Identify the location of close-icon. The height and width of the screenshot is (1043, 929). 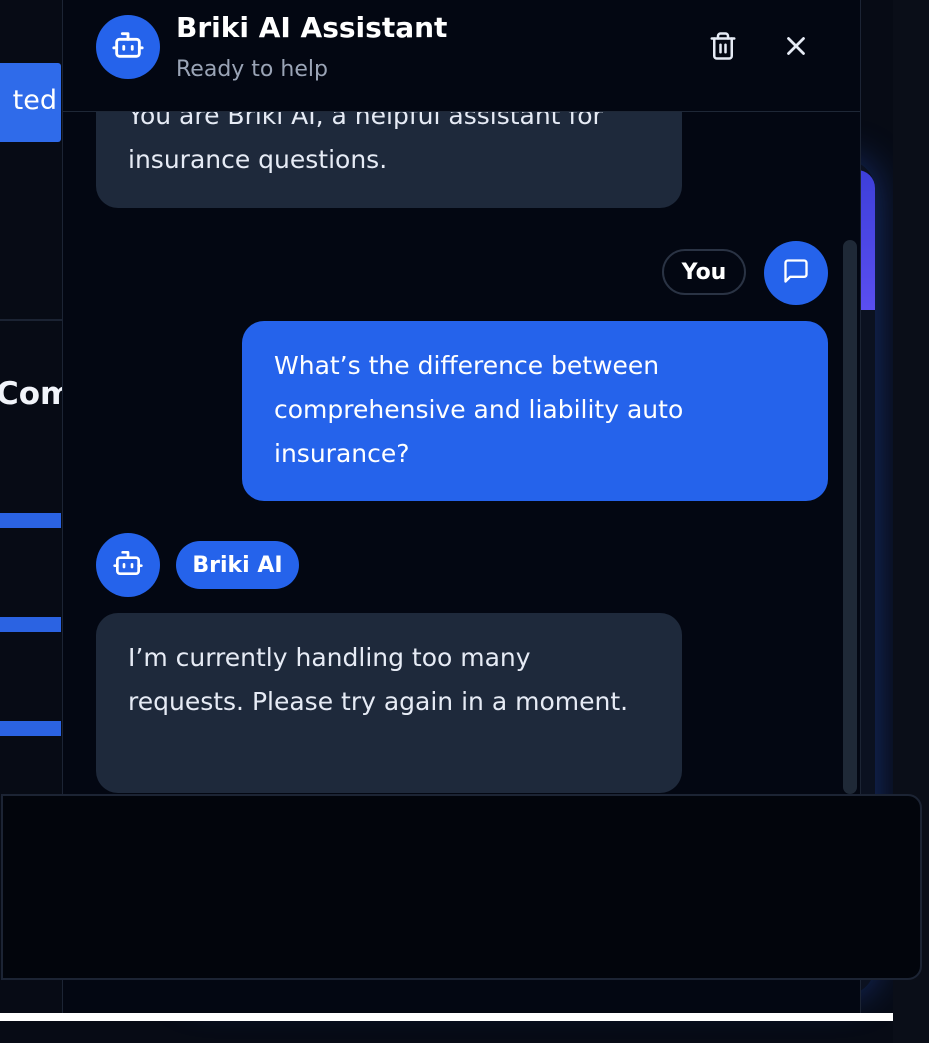
(796, 48).